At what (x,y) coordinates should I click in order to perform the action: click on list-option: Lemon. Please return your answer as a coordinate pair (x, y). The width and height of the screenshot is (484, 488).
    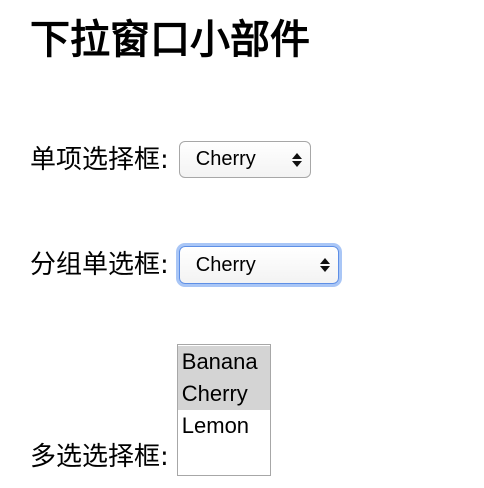
    Looking at the image, I should click on (224, 426).